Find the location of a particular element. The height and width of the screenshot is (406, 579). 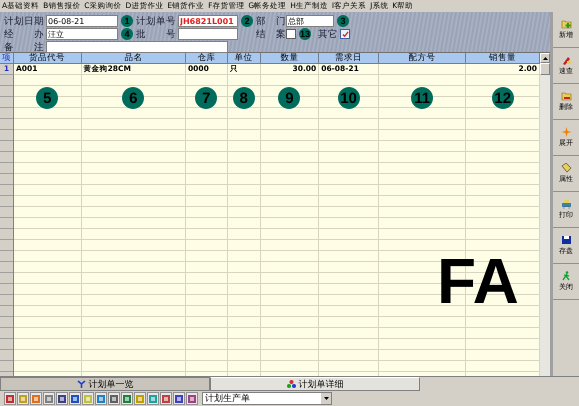

folder-minus-icon is located at coordinates (566, 96).